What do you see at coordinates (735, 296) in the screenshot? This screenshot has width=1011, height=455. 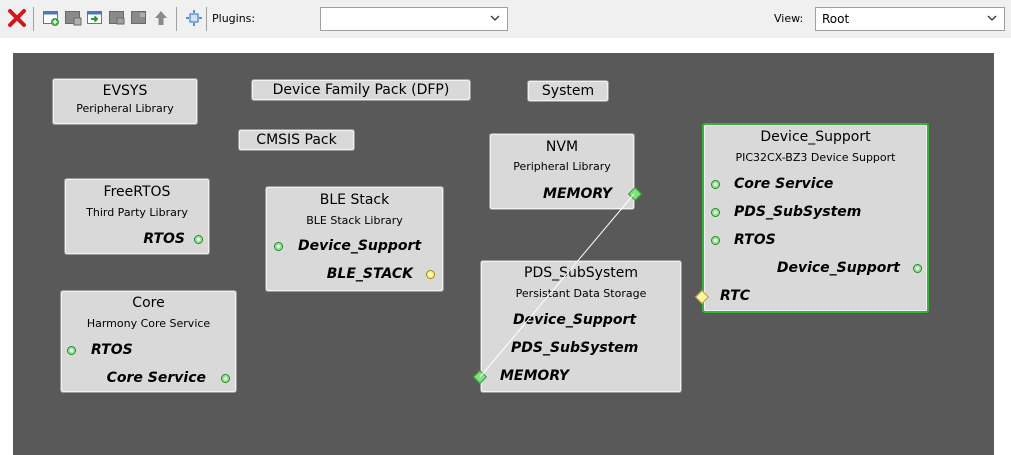 I see `port-rtc: RTC` at bounding box center [735, 296].